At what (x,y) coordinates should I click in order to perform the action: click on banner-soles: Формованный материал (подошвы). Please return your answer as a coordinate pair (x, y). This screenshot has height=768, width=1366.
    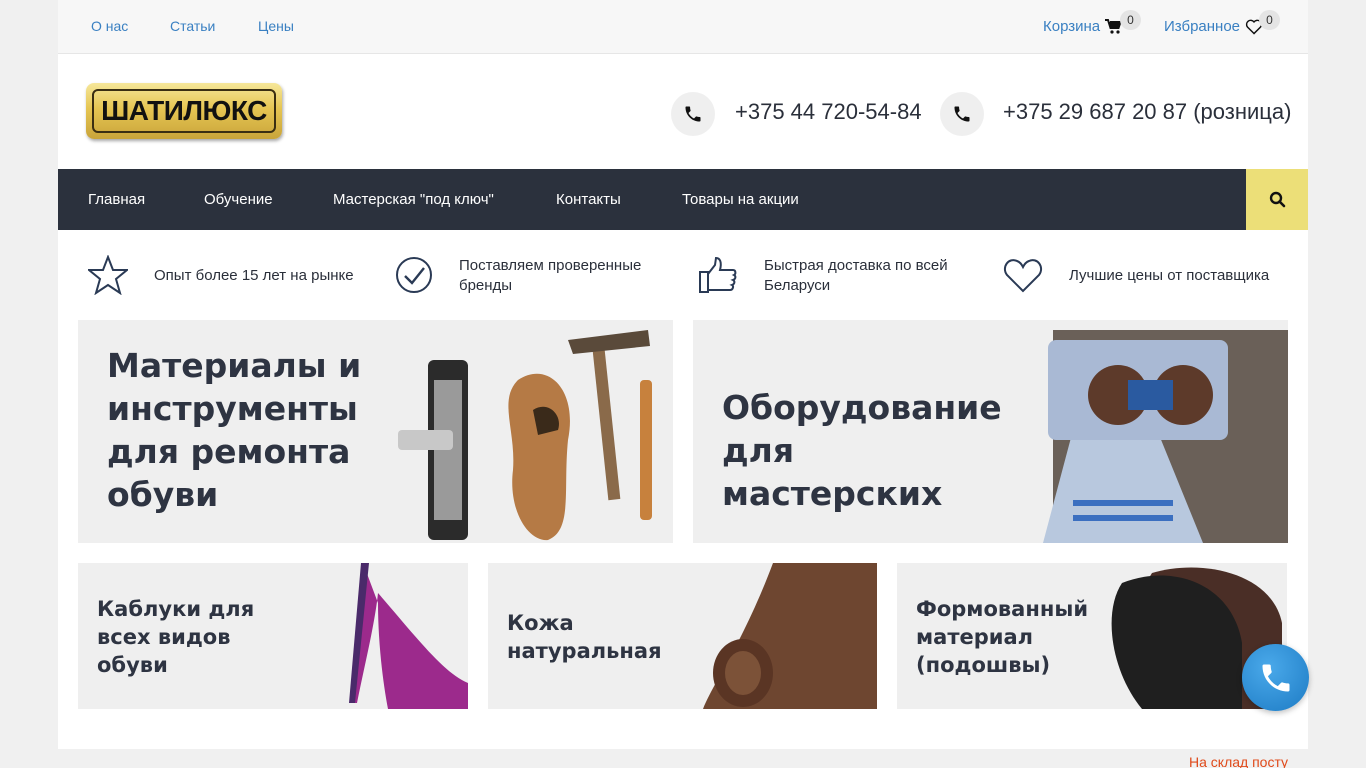
    Looking at the image, I should click on (1092, 636).